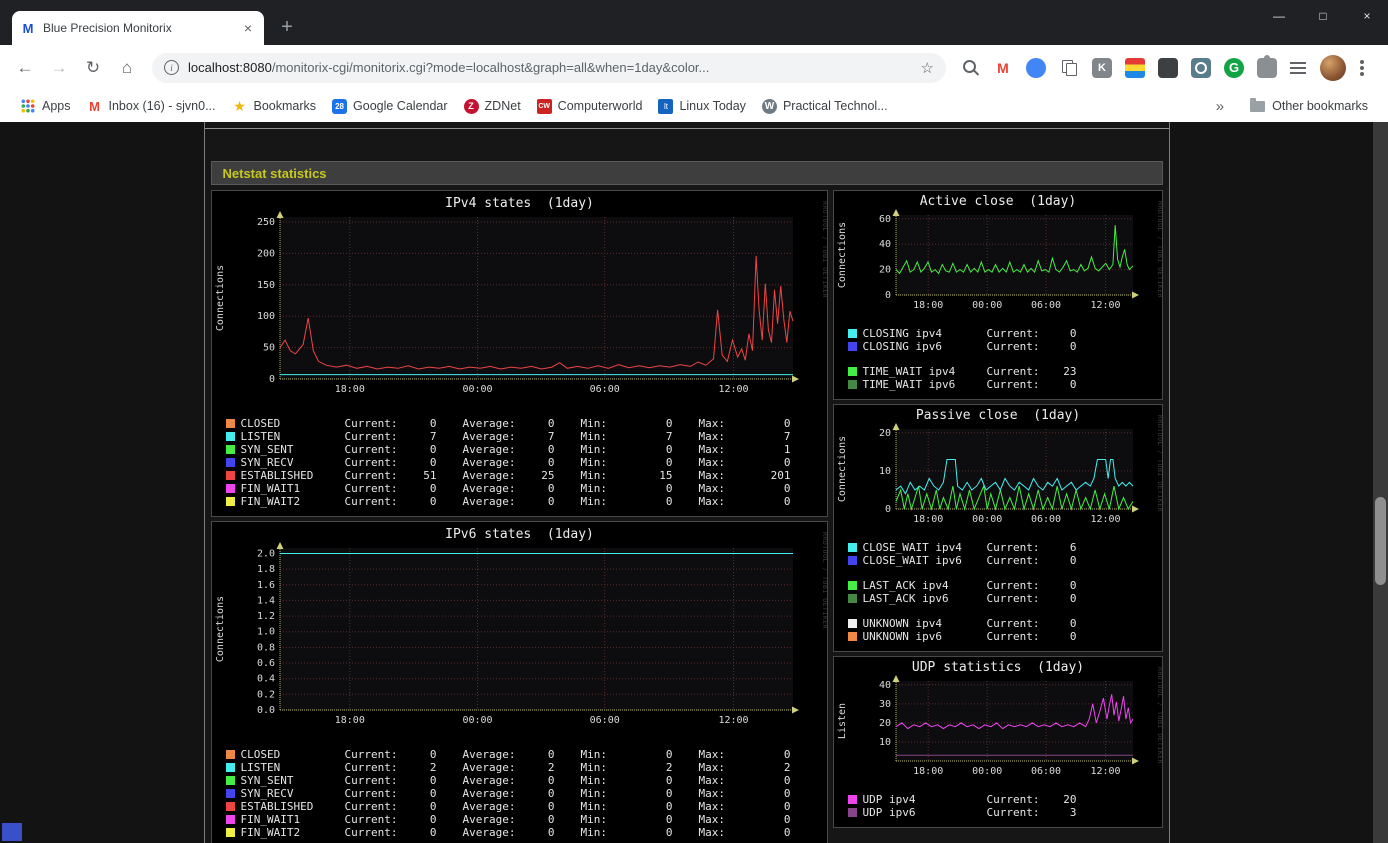  Describe the element at coordinates (884, 244) in the screenshot. I see `svg-text: 40` at that location.